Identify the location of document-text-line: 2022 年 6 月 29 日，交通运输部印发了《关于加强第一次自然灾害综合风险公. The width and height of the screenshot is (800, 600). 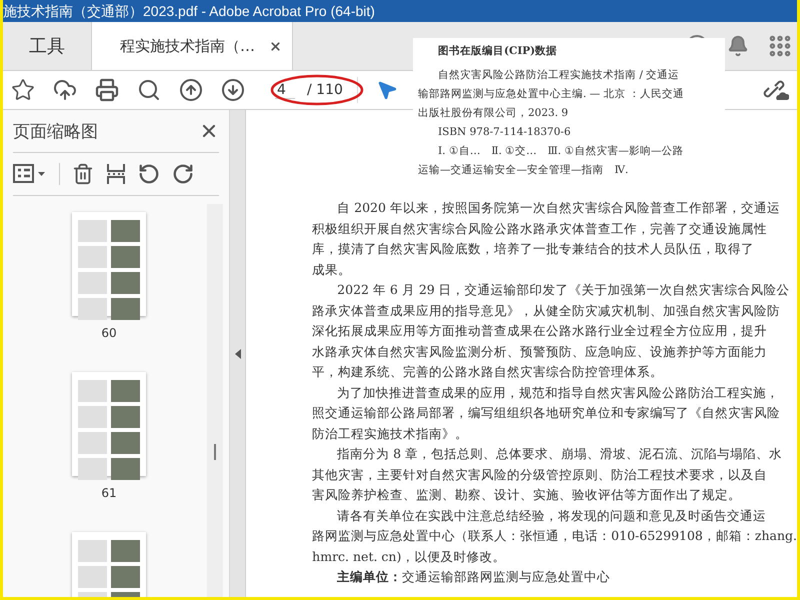
(563, 290).